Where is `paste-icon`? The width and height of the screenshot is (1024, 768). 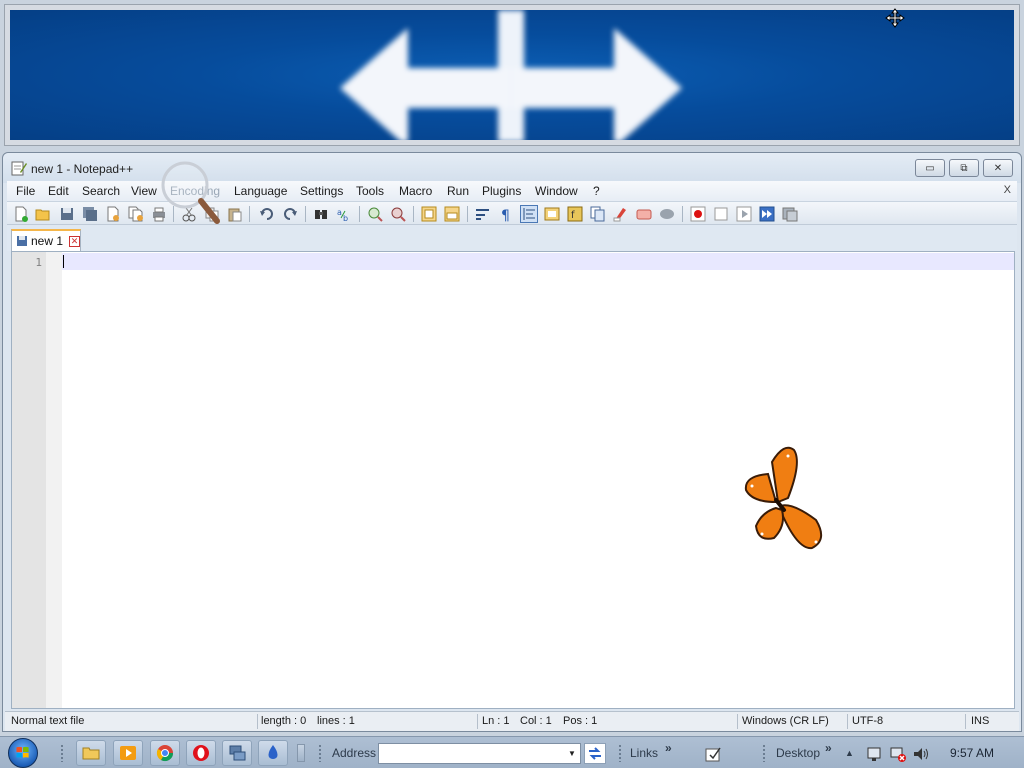
paste-icon is located at coordinates (235, 214).